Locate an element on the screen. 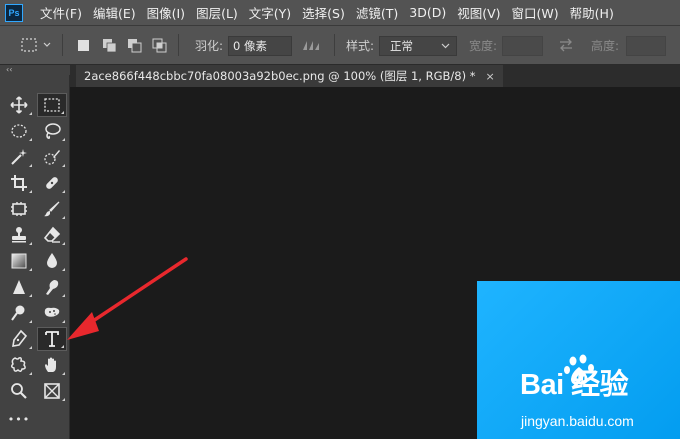 The height and width of the screenshot is (439, 680). intersect-selection-icon is located at coordinates (159, 45).